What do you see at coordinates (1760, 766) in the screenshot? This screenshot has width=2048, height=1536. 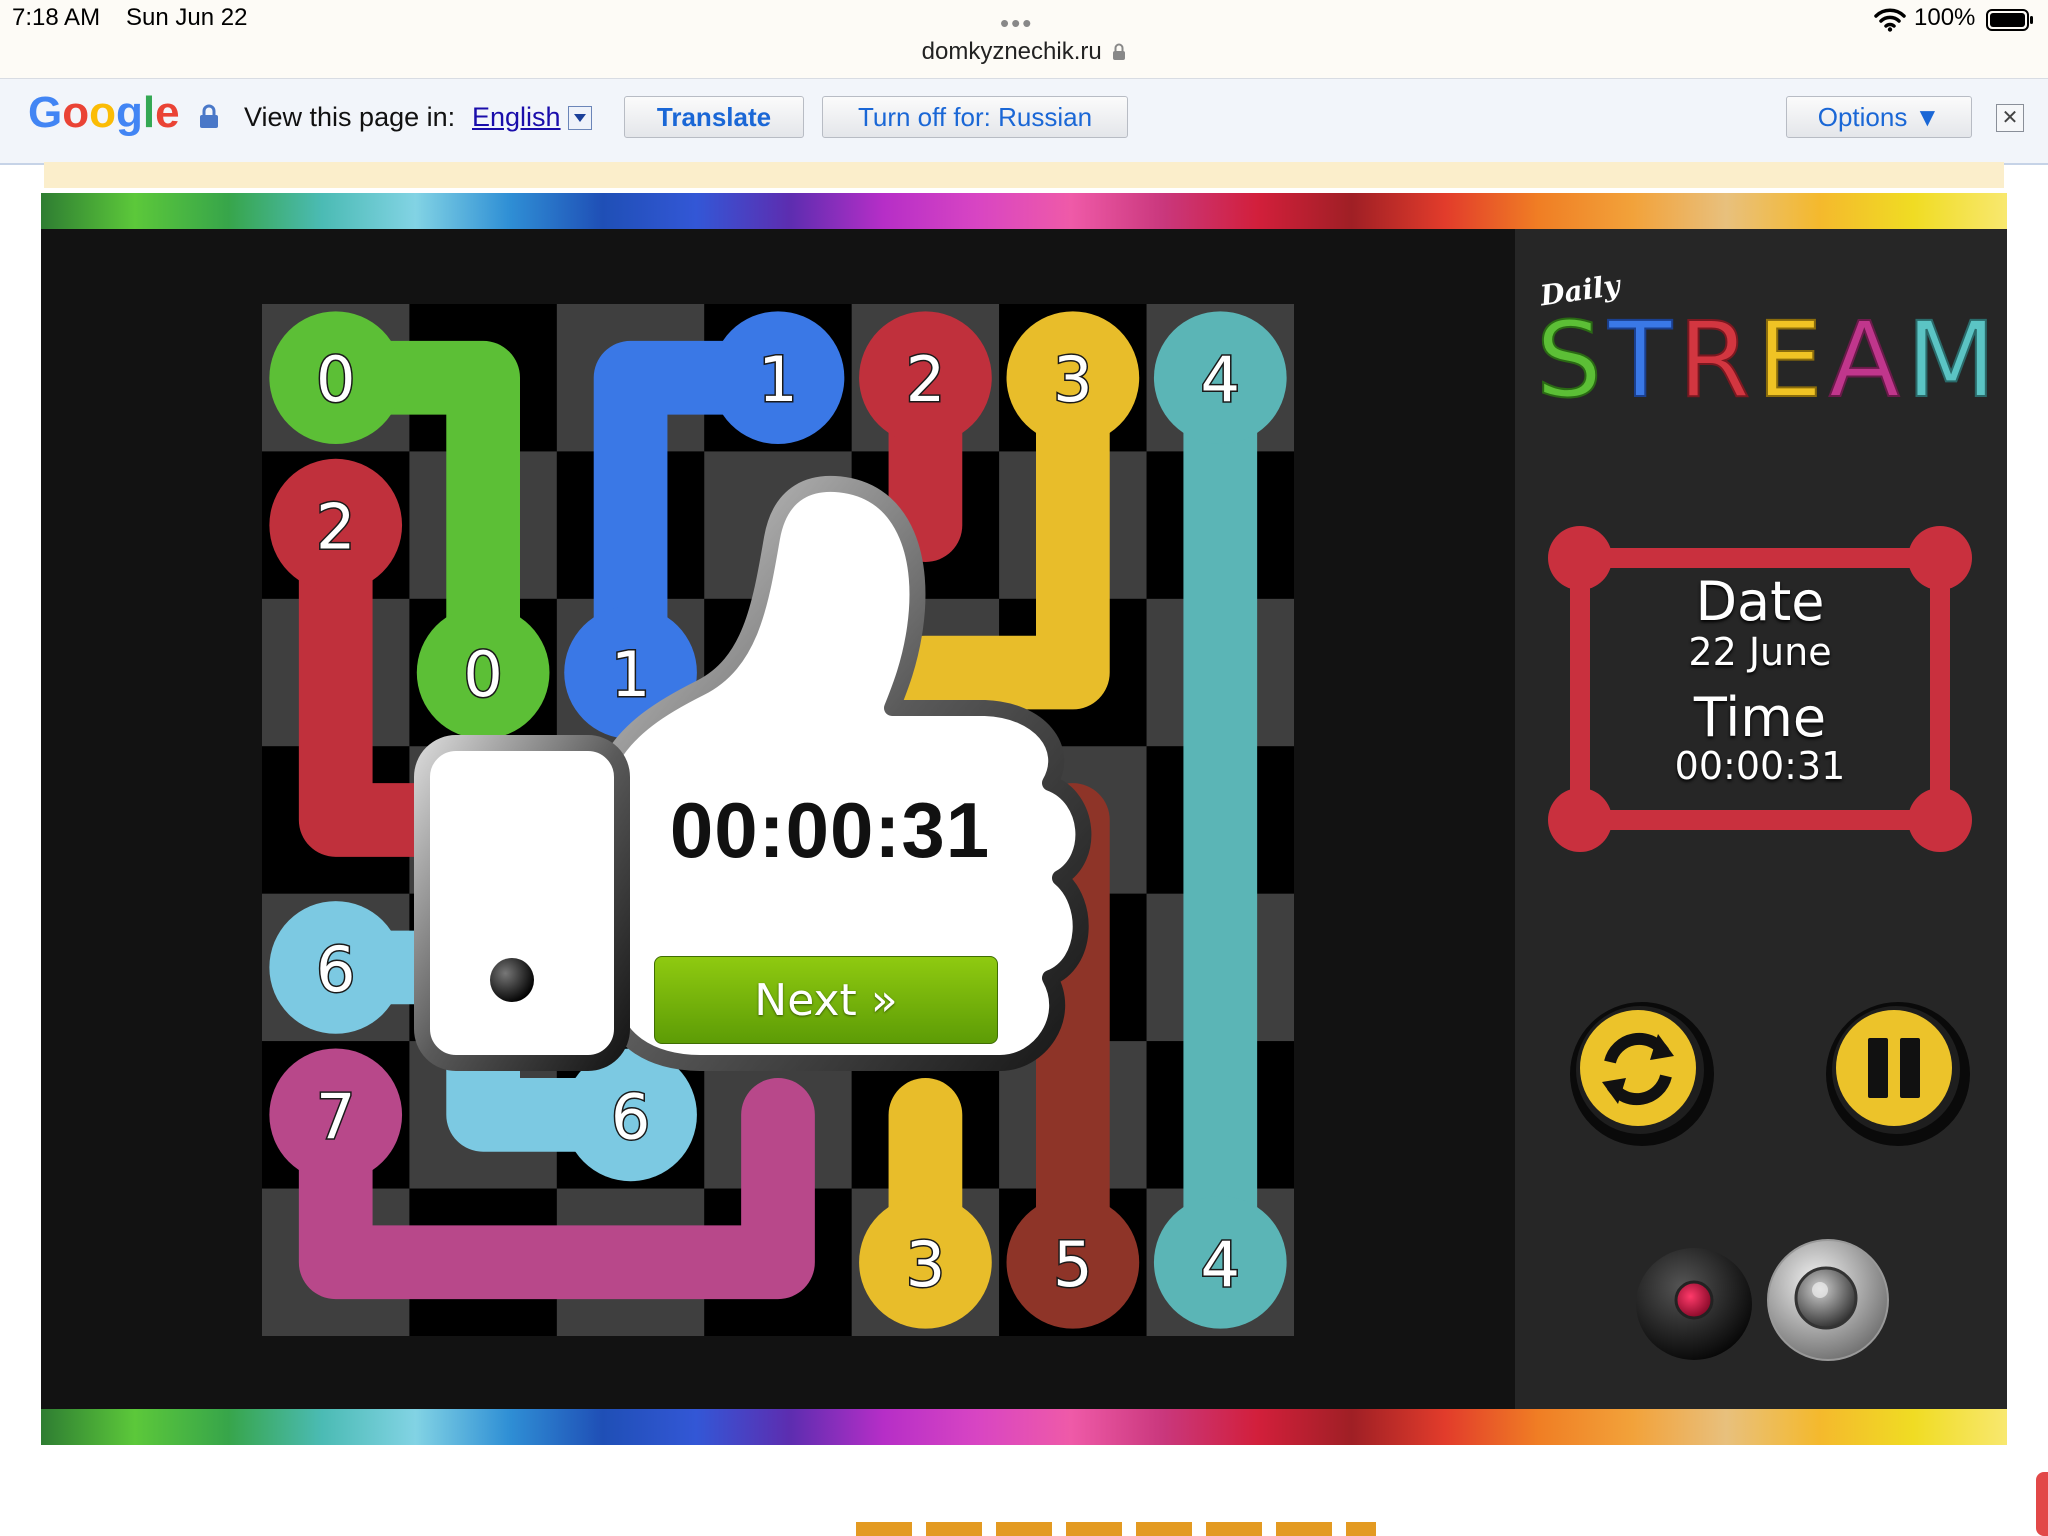 I see `time-value: 00:00:31` at bounding box center [1760, 766].